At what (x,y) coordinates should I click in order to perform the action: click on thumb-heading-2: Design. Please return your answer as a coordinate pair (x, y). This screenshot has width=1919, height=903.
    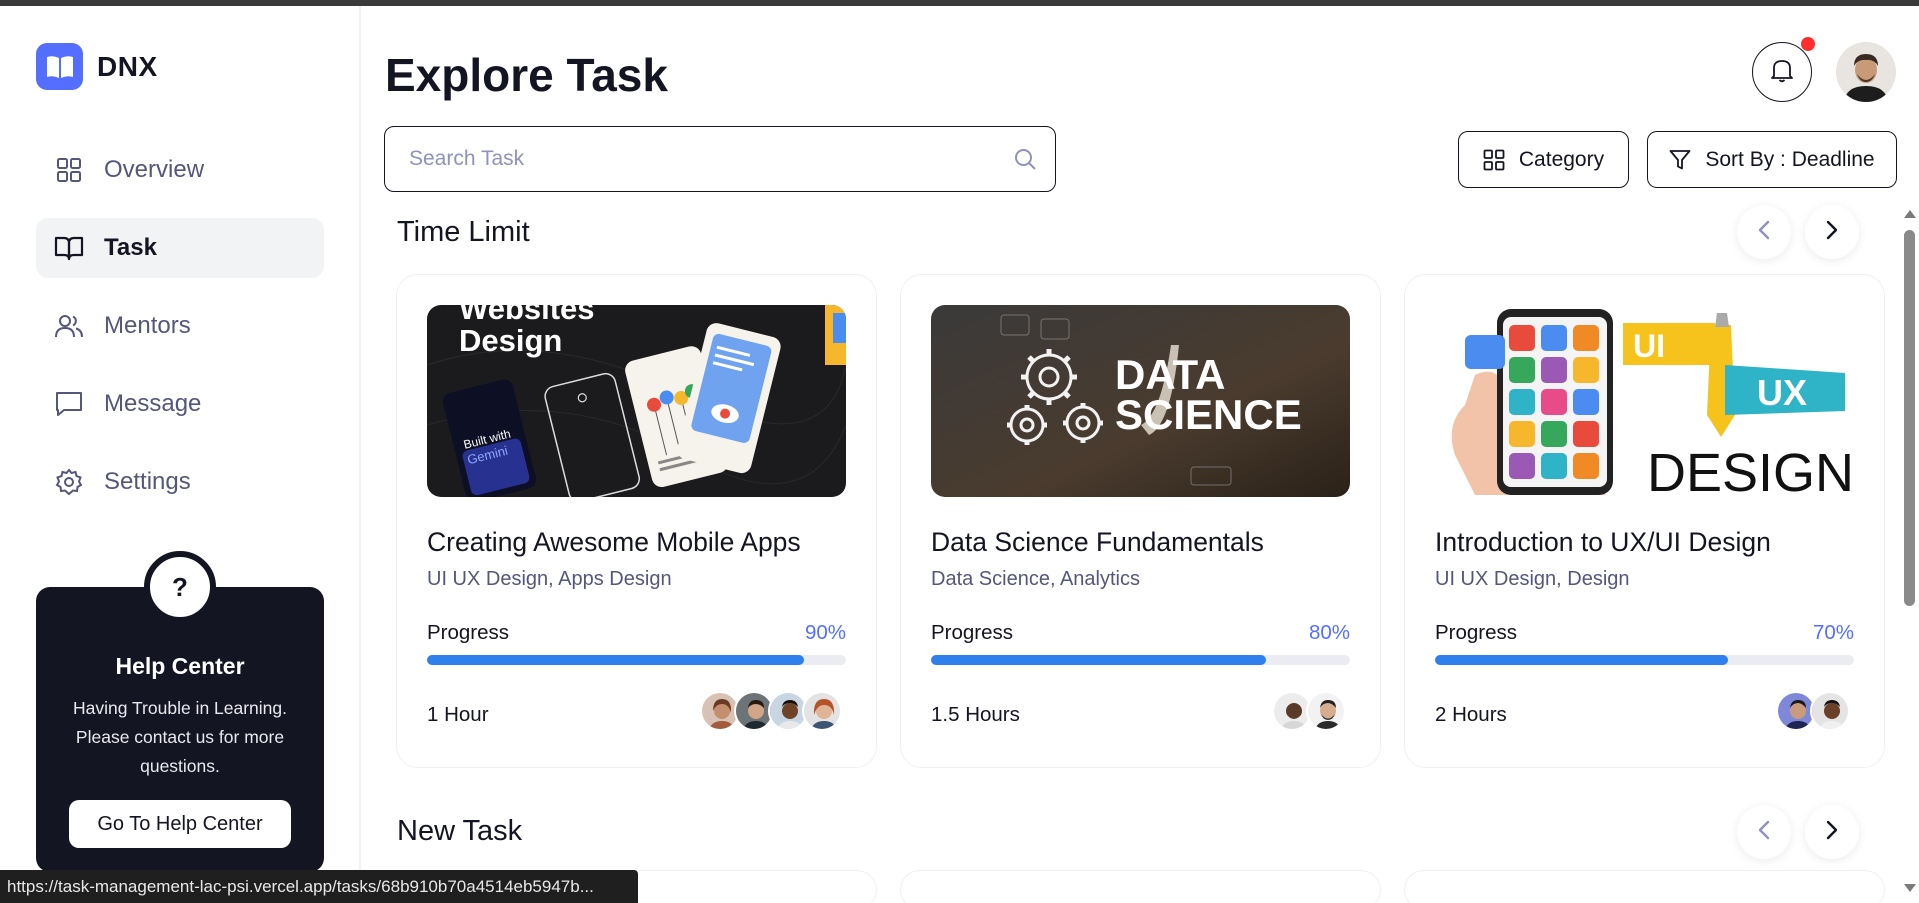
    Looking at the image, I should click on (510, 340).